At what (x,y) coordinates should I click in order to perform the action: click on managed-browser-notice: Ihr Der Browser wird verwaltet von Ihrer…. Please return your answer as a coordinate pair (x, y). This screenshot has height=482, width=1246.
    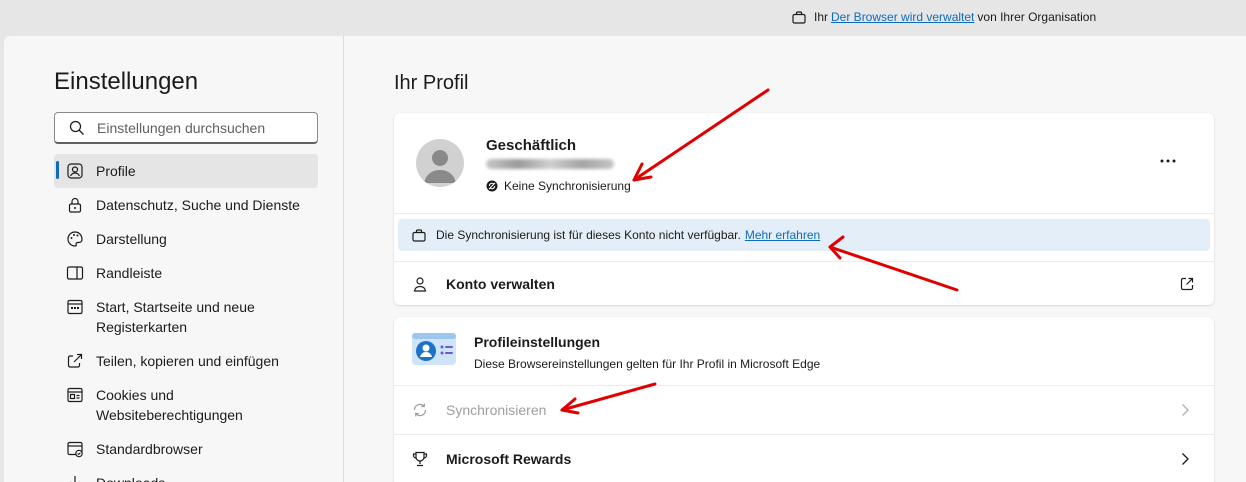
    Looking at the image, I should click on (944, 17).